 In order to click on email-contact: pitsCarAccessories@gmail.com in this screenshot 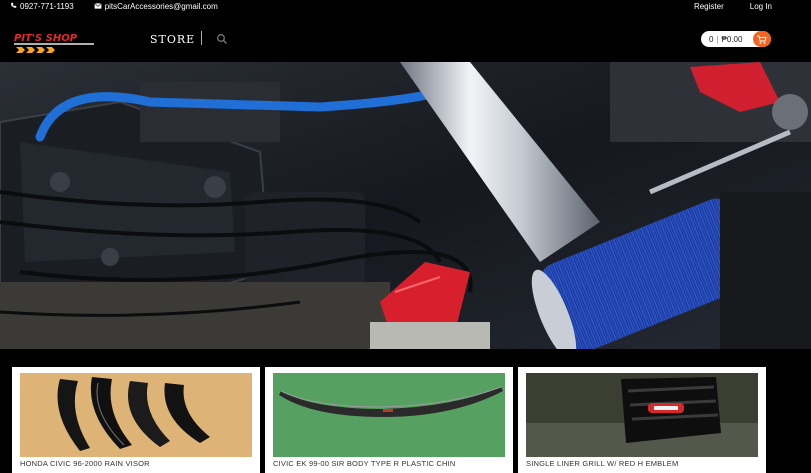, I will do `click(156, 6)`.